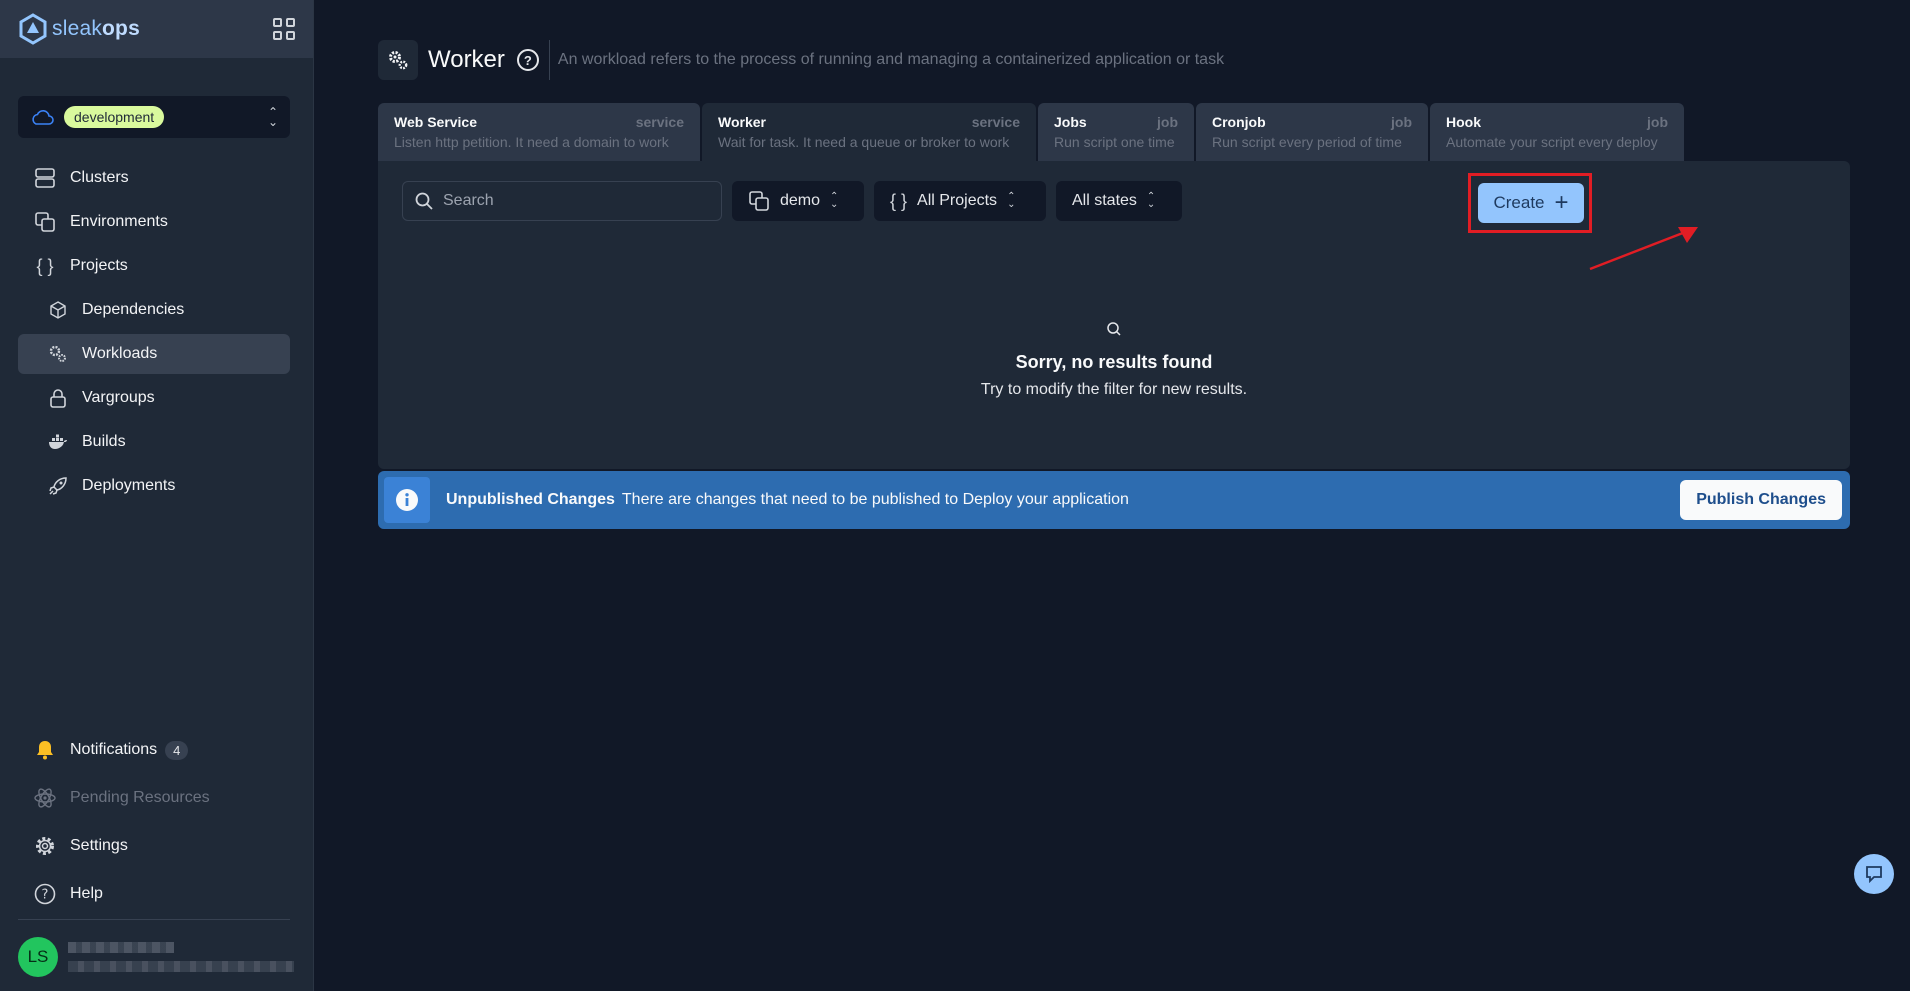  Describe the element at coordinates (284, 29) in the screenshot. I see `apps-grid-icon` at that location.